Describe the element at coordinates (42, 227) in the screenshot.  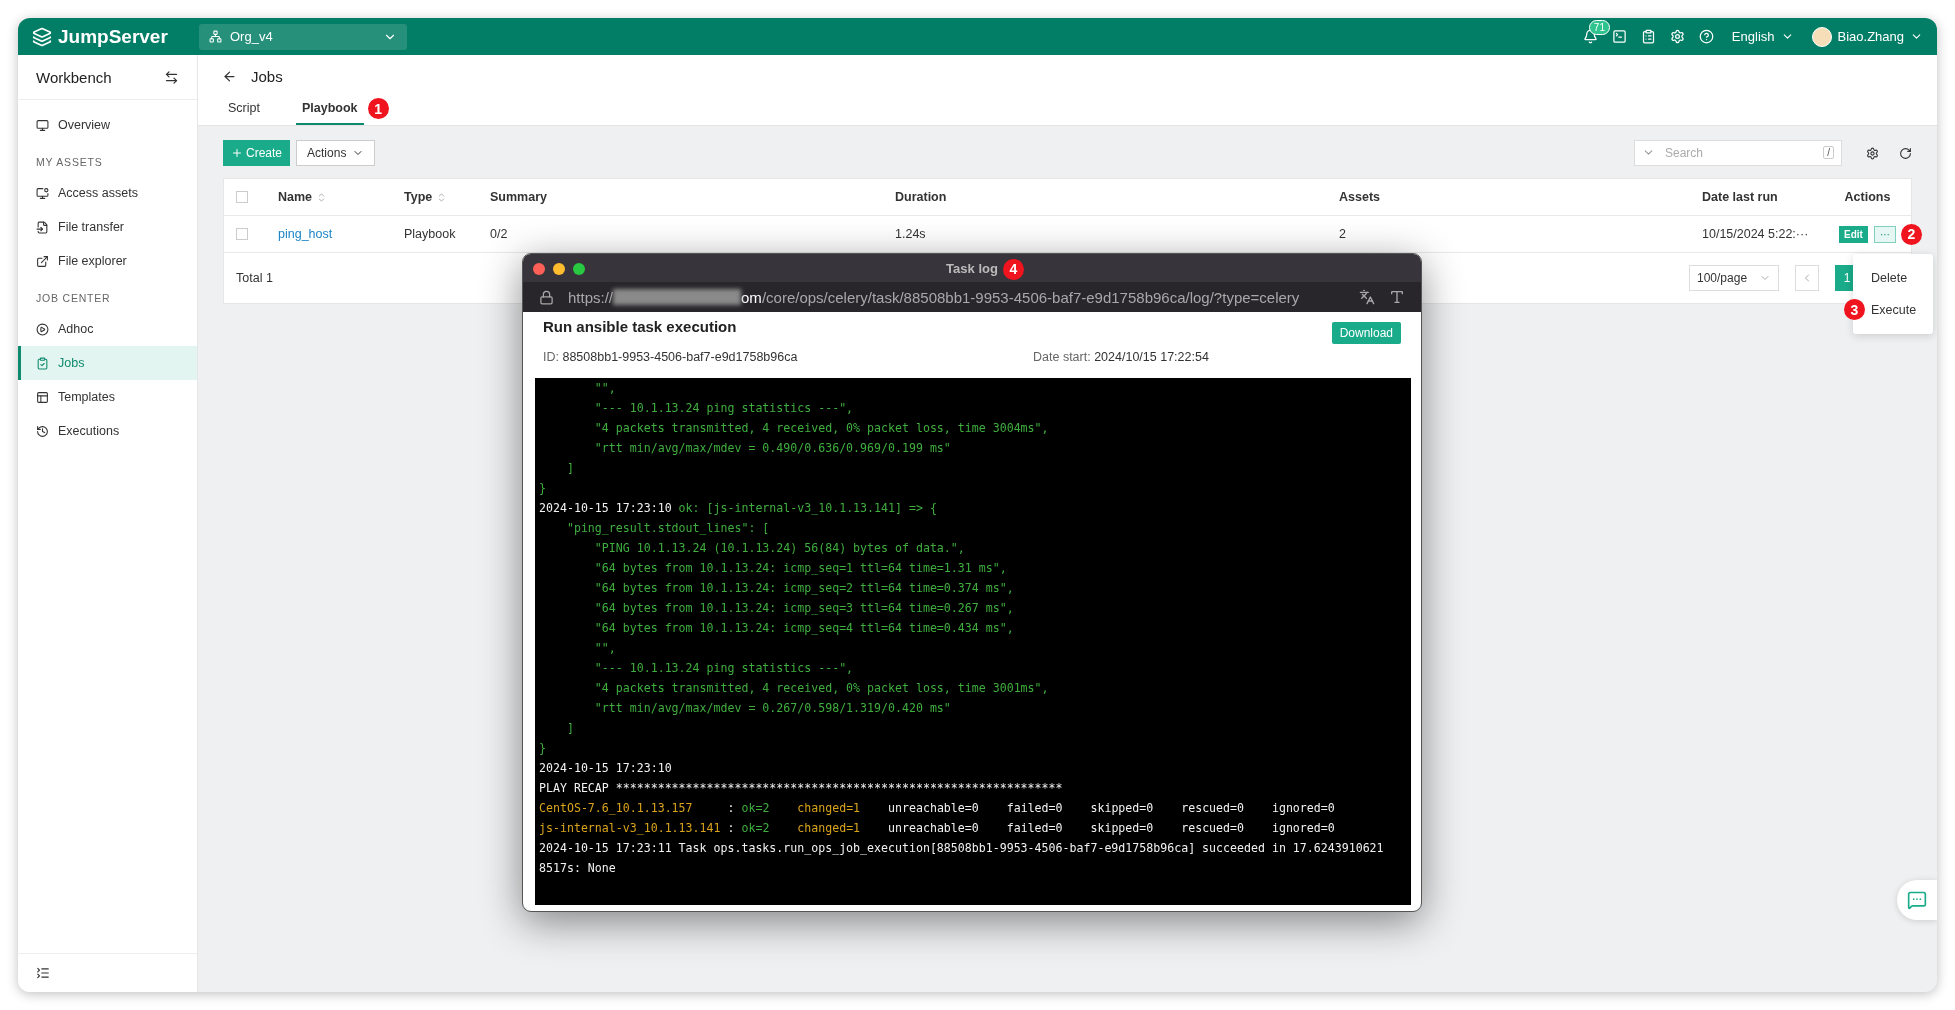
I see `file-icon` at that location.